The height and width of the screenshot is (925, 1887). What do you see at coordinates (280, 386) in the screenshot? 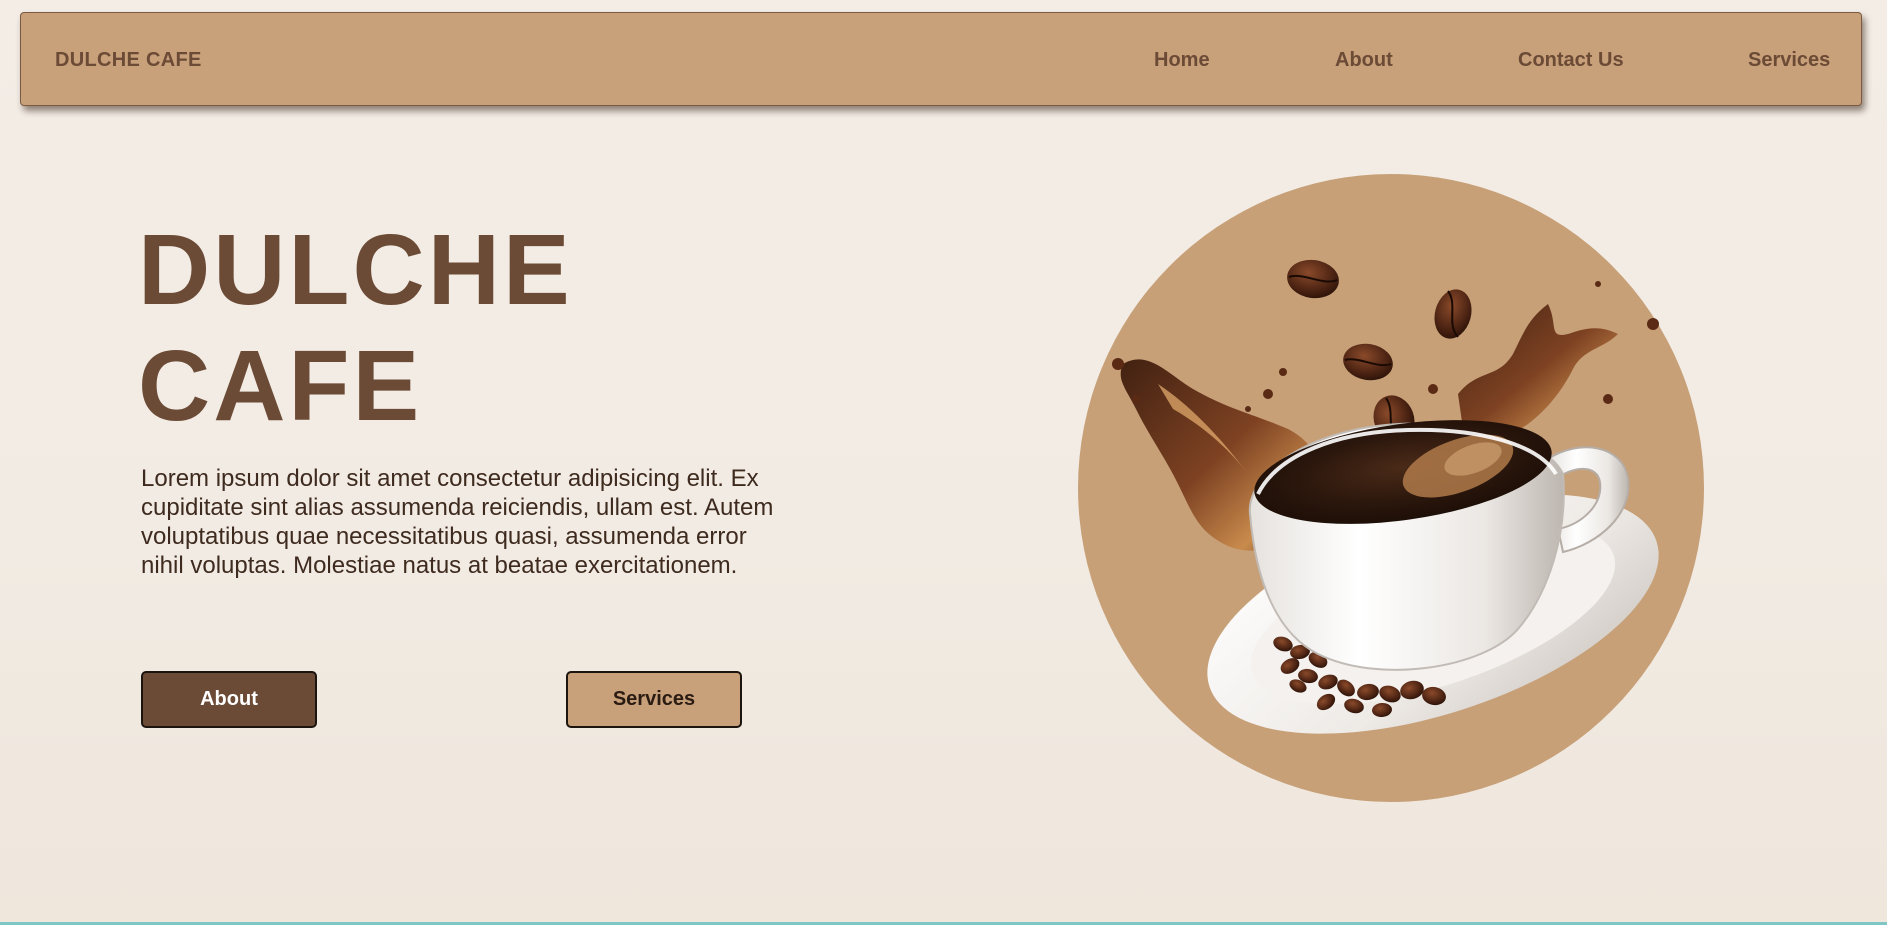
I see `hero-title-line-2: CAFE` at bounding box center [280, 386].